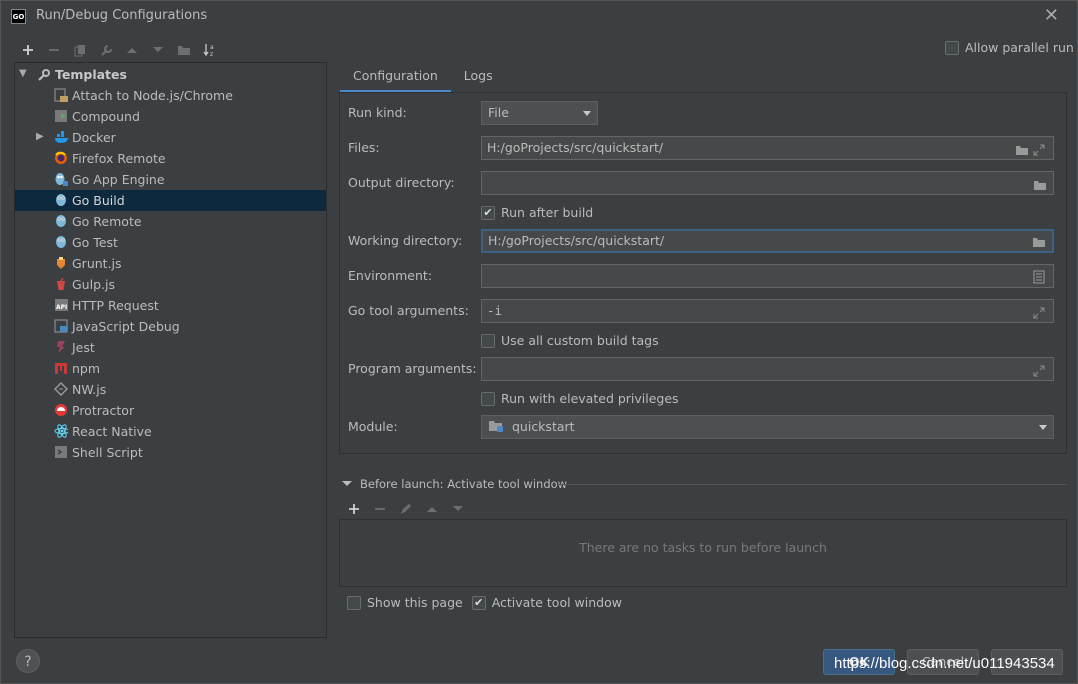 Image resolution: width=1078 pixels, height=684 pixels. I want to click on before-launch-header: Before launch: Activate tool window, so click(454, 484).